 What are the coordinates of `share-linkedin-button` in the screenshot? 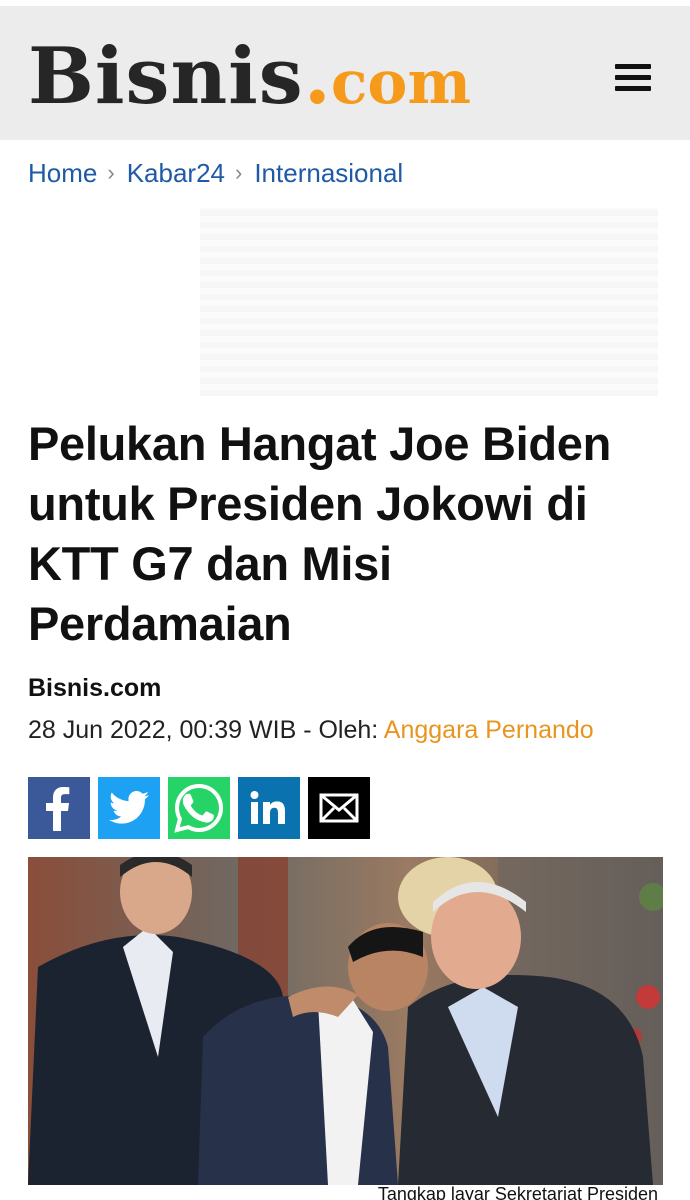 It's located at (269, 808).